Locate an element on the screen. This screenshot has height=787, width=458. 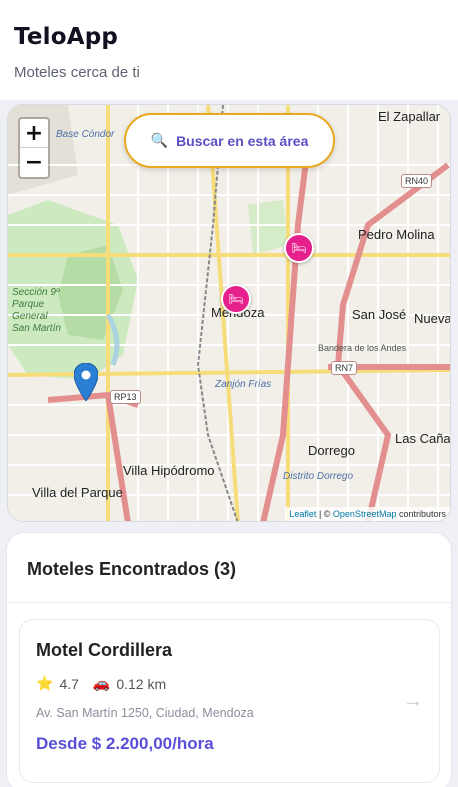
app-header: TeloApp Moteles cerca de ti is located at coordinates (229, 50).